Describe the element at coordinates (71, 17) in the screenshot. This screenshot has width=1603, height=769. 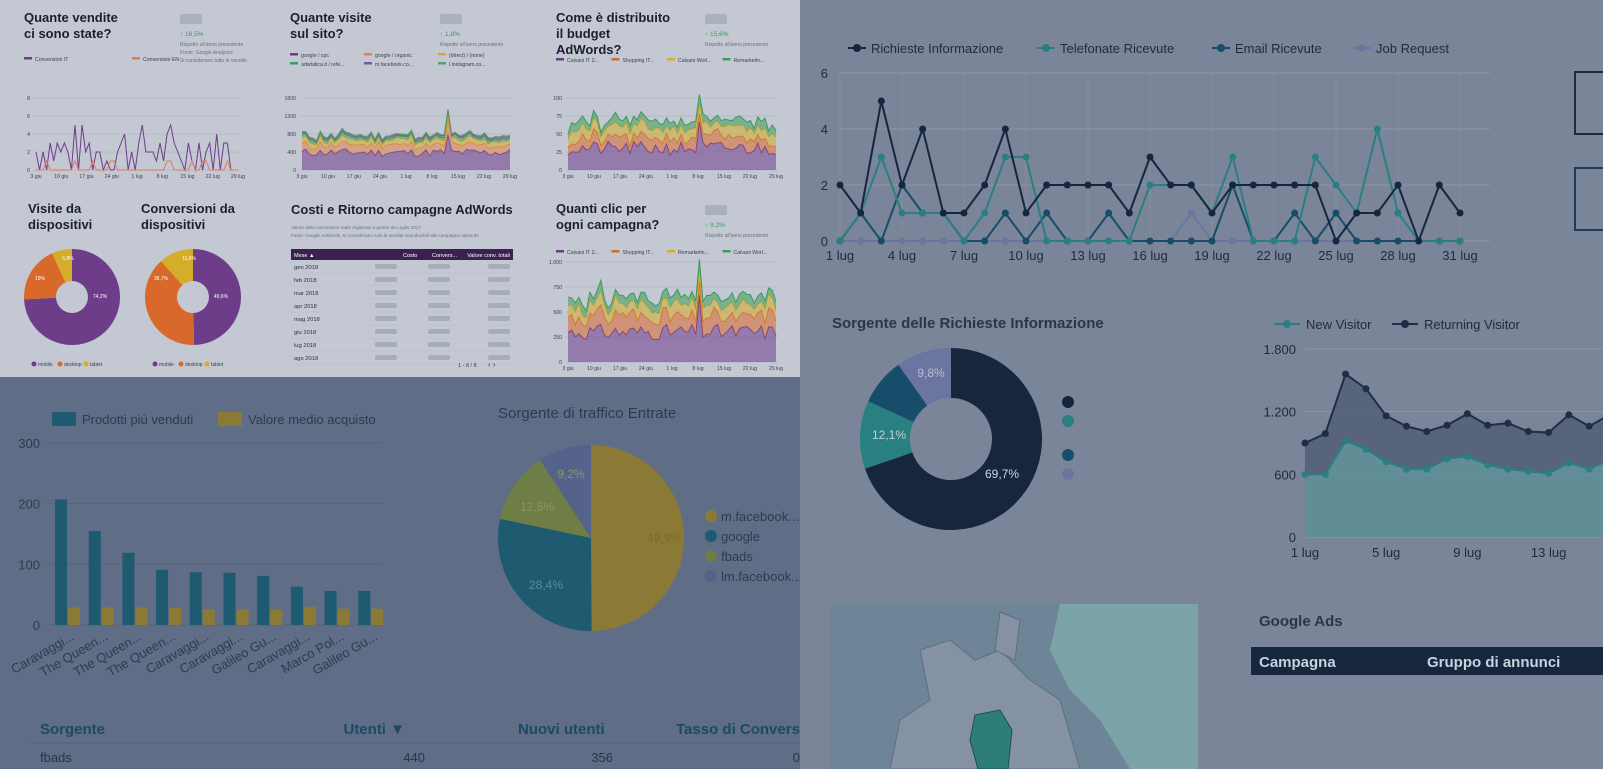
I see `sales-title-0: Quante vendite` at that location.